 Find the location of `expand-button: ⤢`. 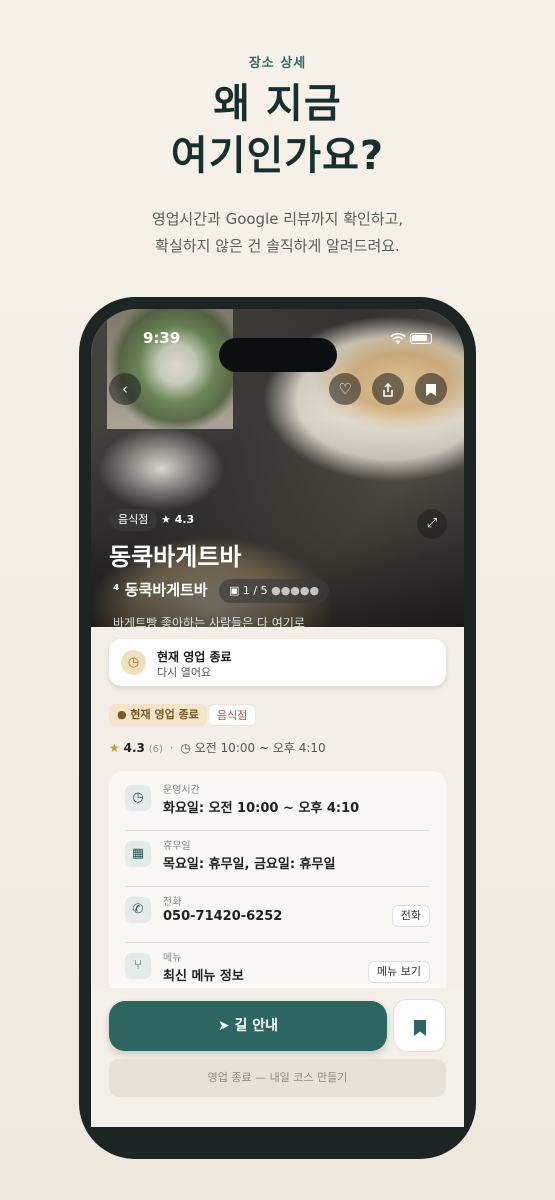

expand-button: ⤢ is located at coordinates (432, 524).